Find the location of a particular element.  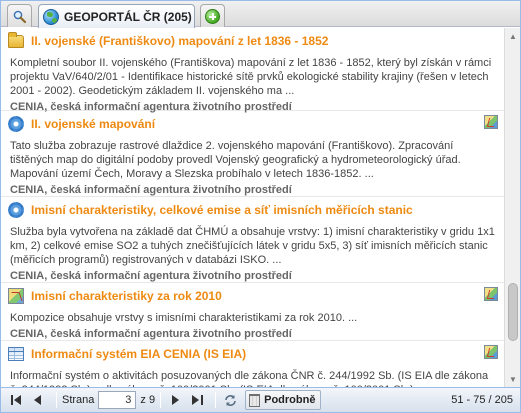

item-title: Imisní charakteristiky za rok 2010 is located at coordinates (126, 296).